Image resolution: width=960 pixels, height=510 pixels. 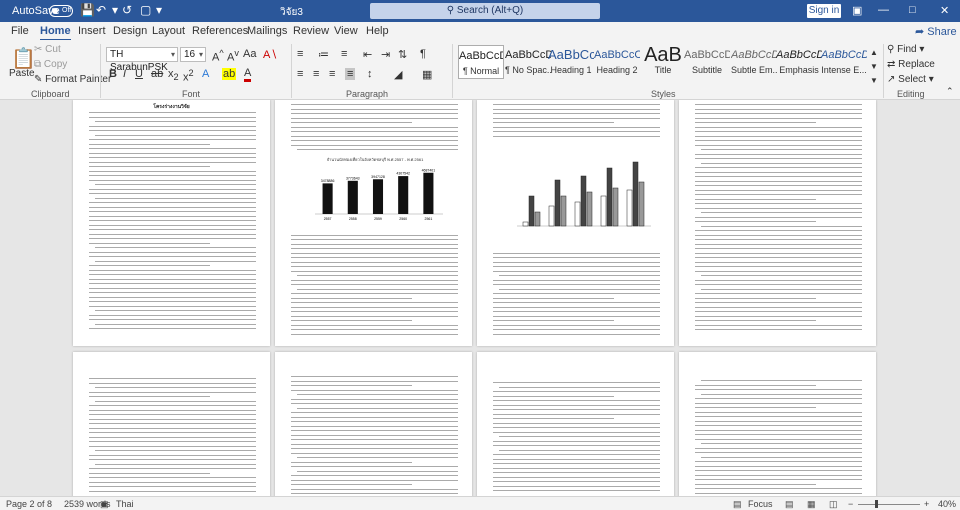 I want to click on font-size-select: 16 ▾, so click(x=193, y=54).